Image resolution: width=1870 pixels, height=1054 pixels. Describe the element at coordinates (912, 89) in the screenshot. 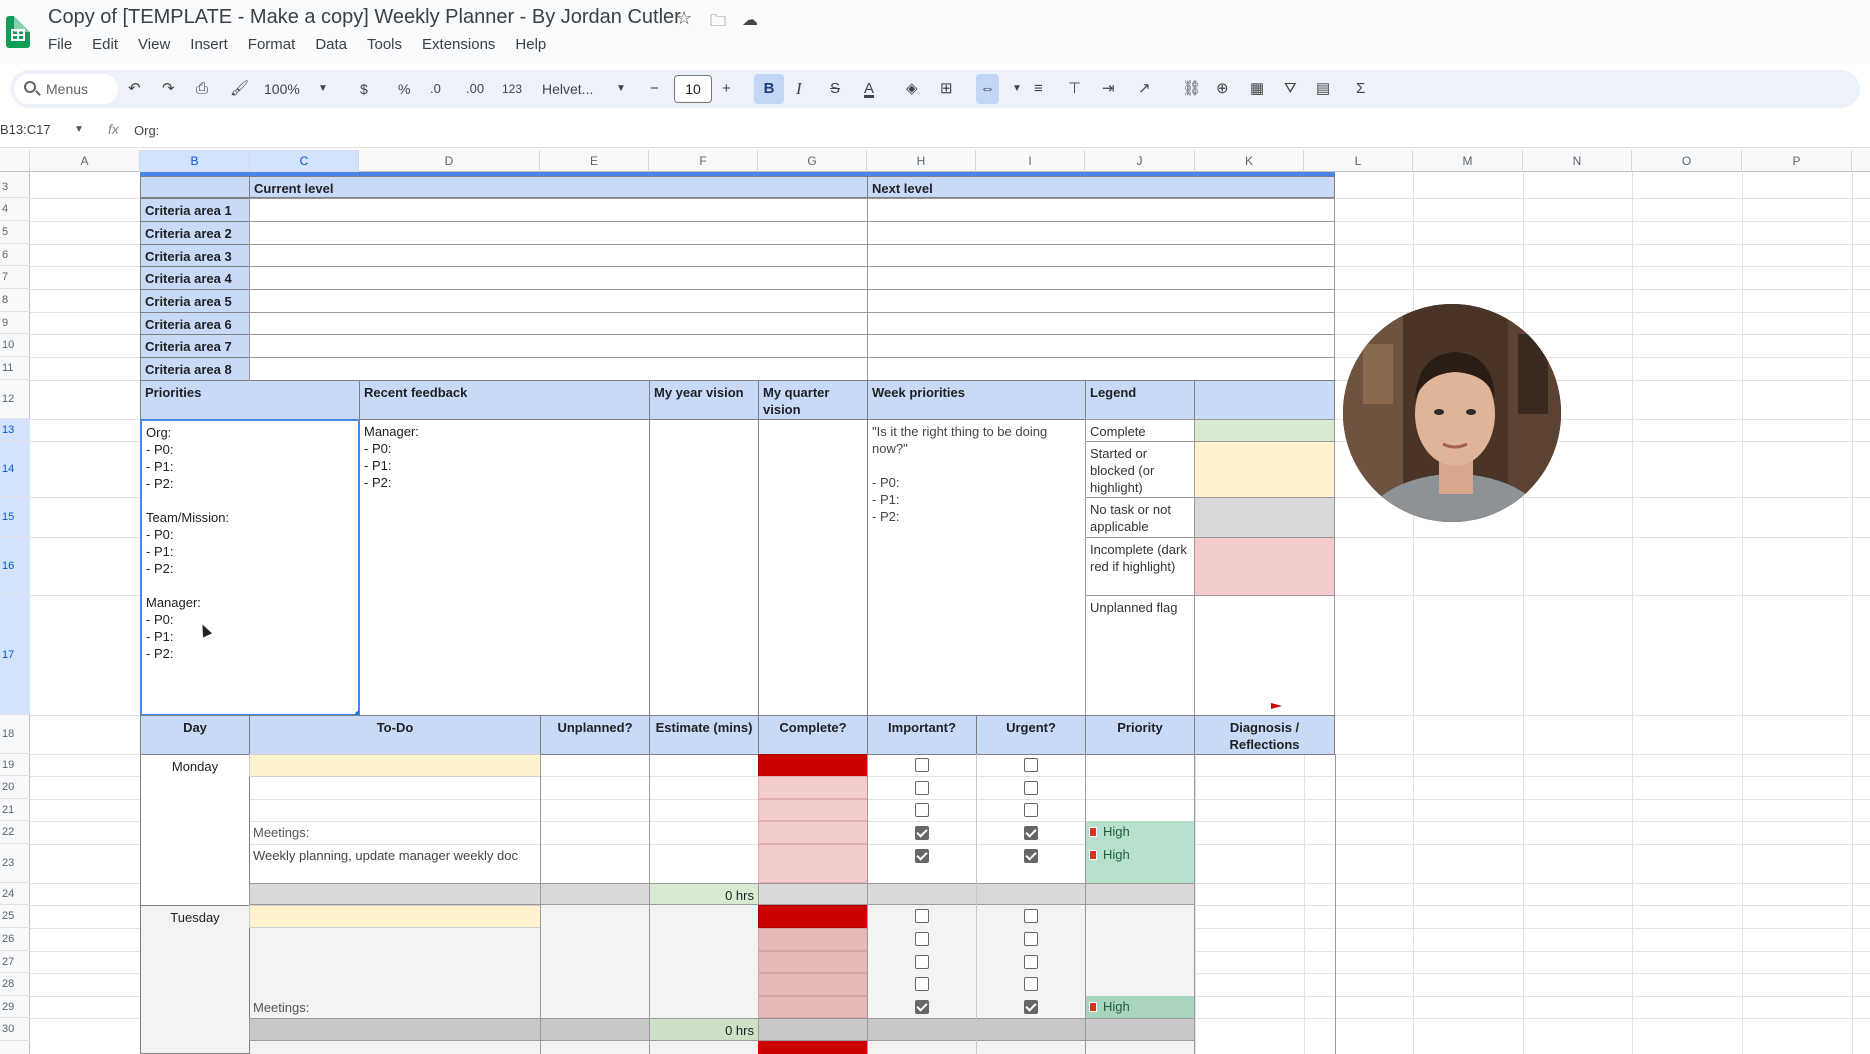

I see `fill-color-icon: ◈` at that location.